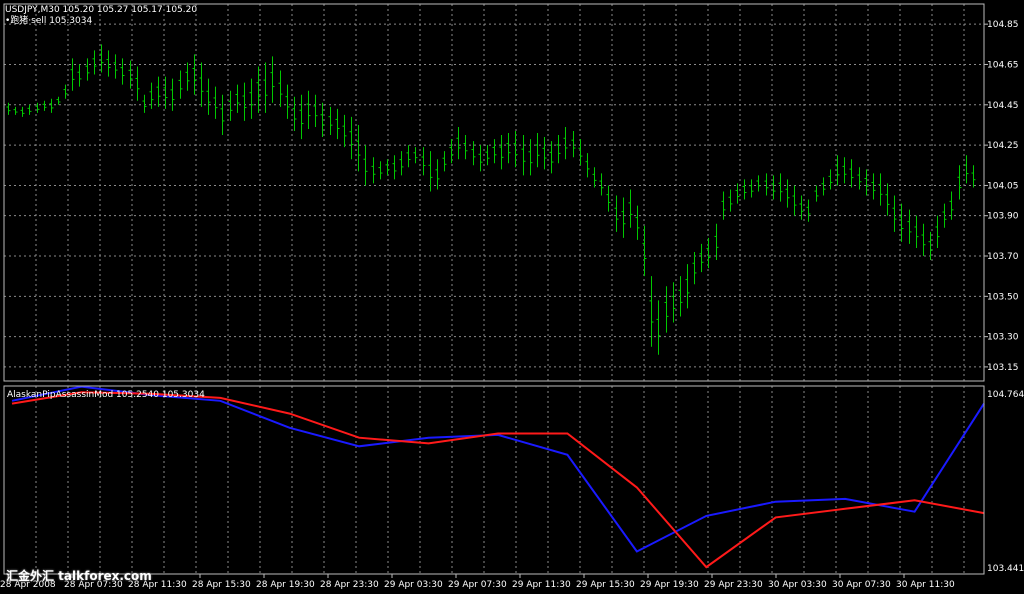  I want to click on signal-label: •跑猪·sell 105.3034, so click(49, 21).